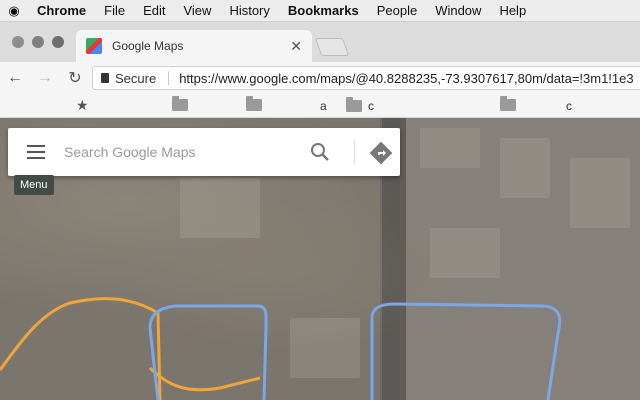  I want to click on tab-title: Google Maps, so click(148, 46).